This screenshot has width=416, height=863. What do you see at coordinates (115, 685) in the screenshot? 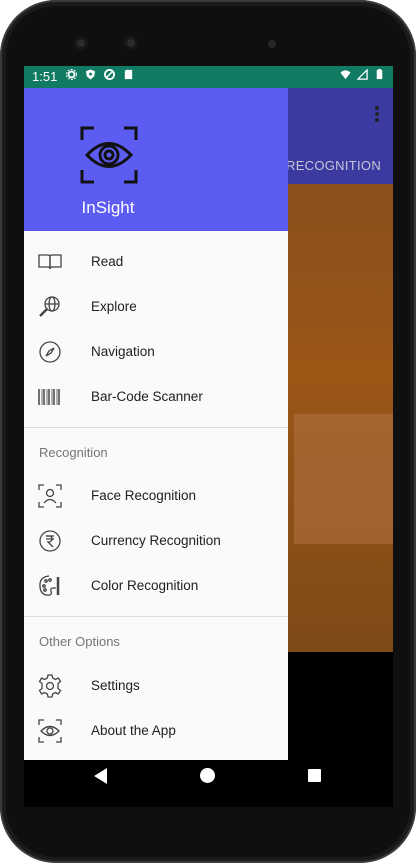
I see `menu-label-settings: Settings` at bounding box center [115, 685].